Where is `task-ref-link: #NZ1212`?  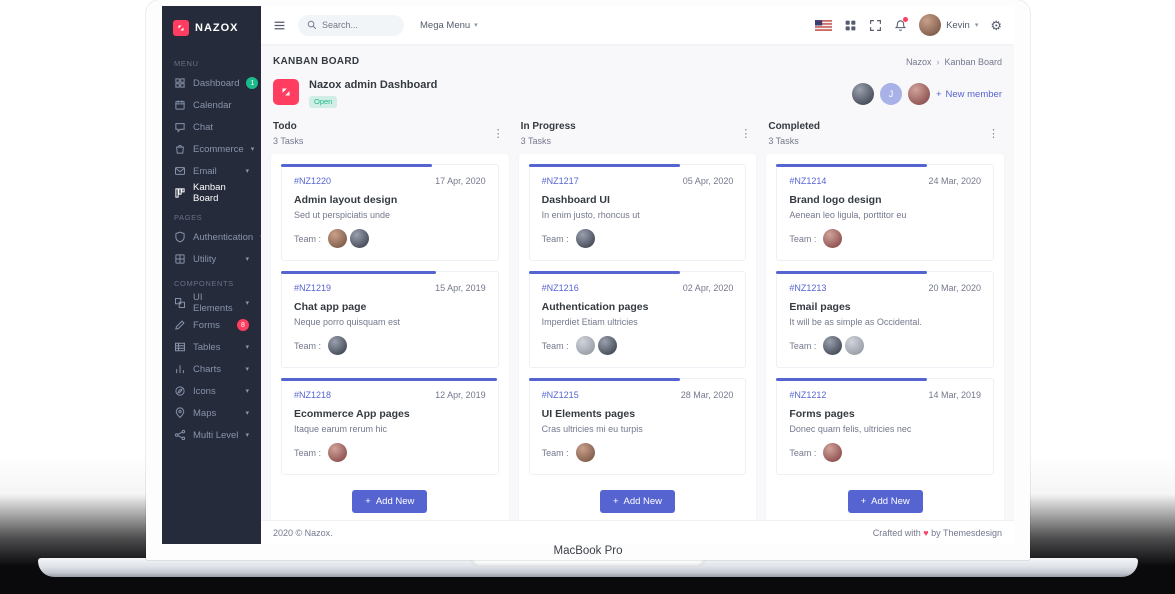 task-ref-link: #NZ1212 is located at coordinates (807, 395).